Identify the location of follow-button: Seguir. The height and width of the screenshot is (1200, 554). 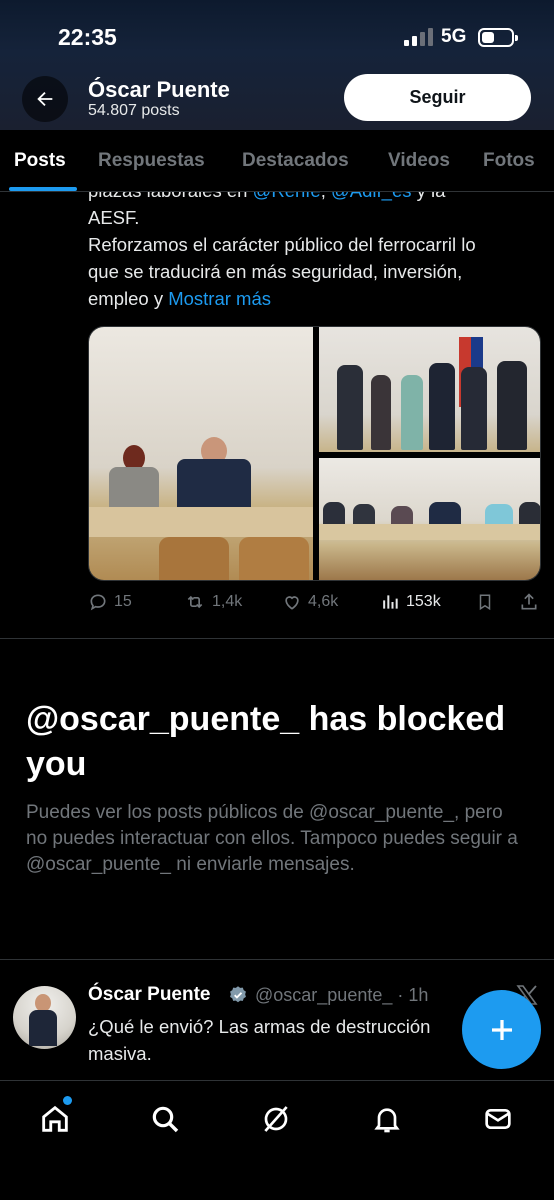
(437, 97).